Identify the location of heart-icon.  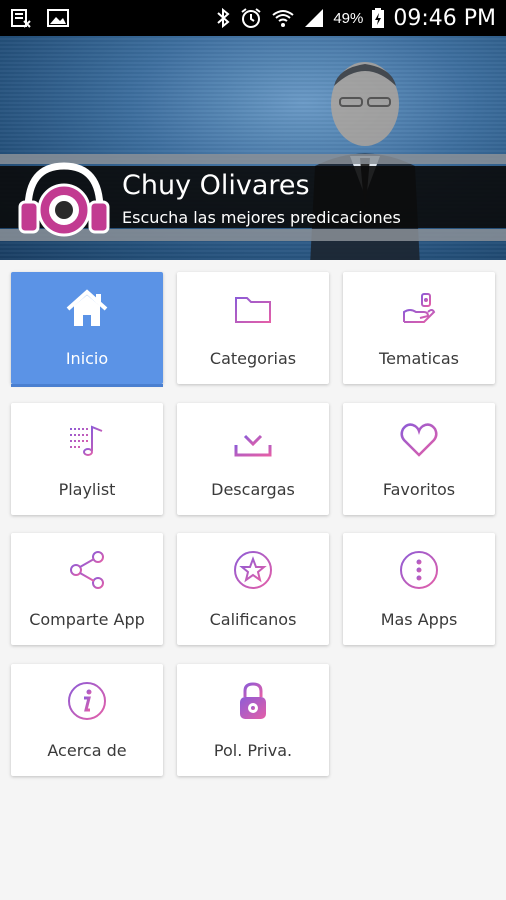
(419, 440).